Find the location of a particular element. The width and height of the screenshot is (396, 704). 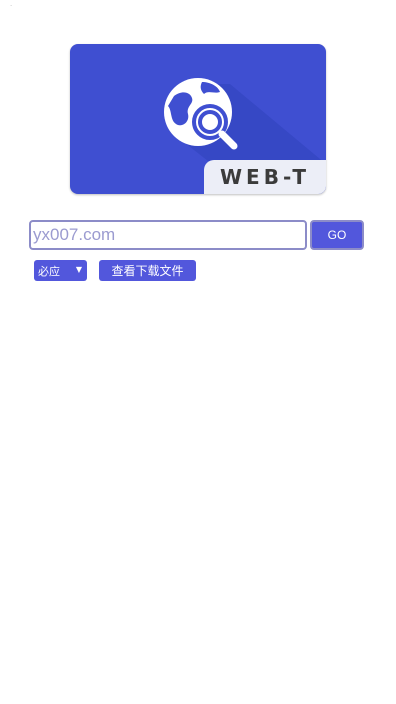

go-button-label: GO is located at coordinates (337, 235).